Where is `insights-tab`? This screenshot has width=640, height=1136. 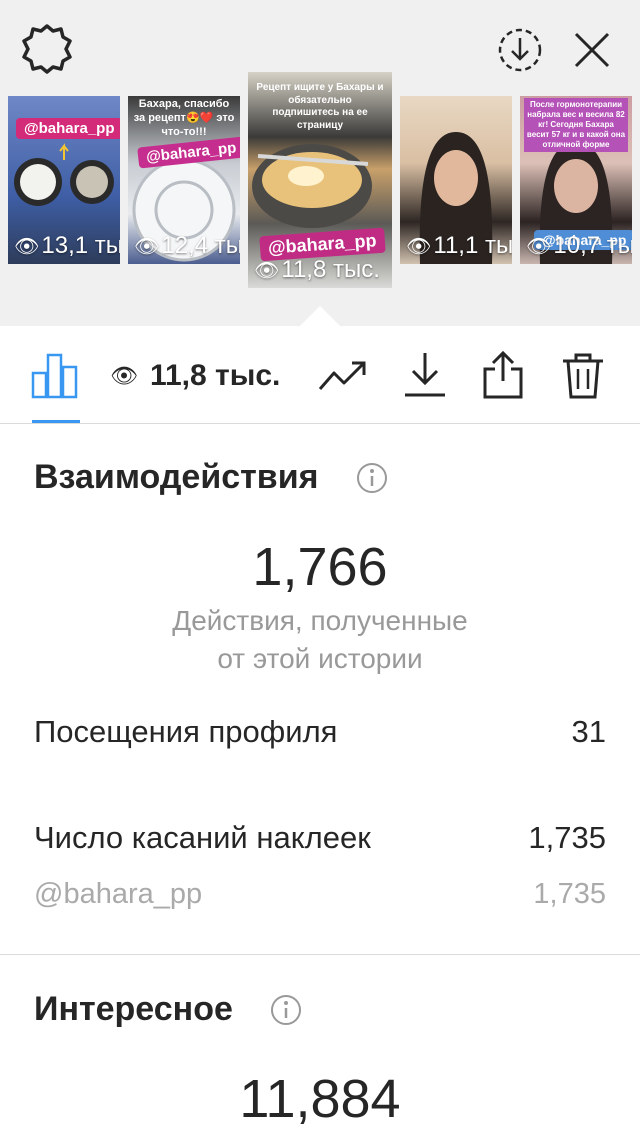
insights-tab is located at coordinates (55, 375).